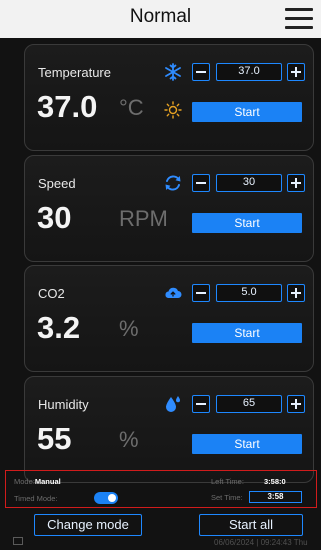  Describe the element at coordinates (88, 525) in the screenshot. I see `change-mode-button: Change mode` at that location.